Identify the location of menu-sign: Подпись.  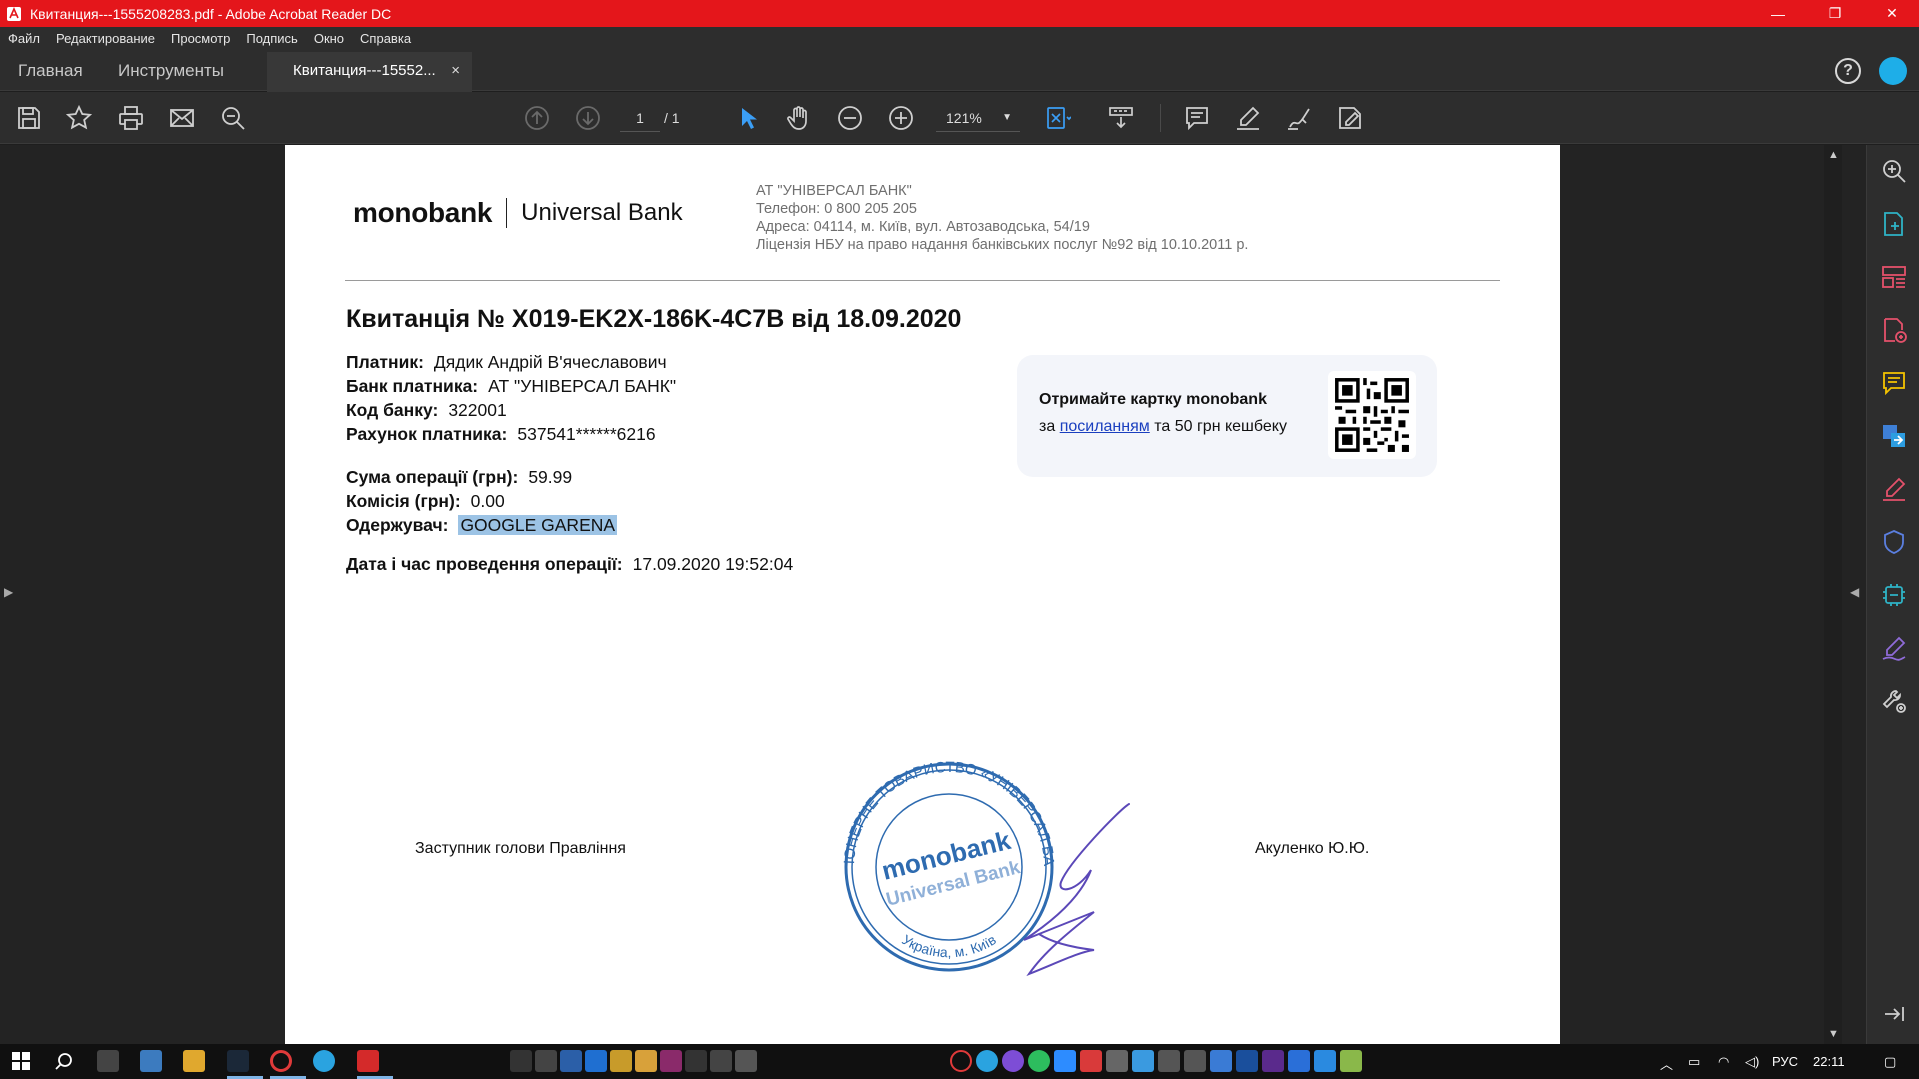
(271, 38).